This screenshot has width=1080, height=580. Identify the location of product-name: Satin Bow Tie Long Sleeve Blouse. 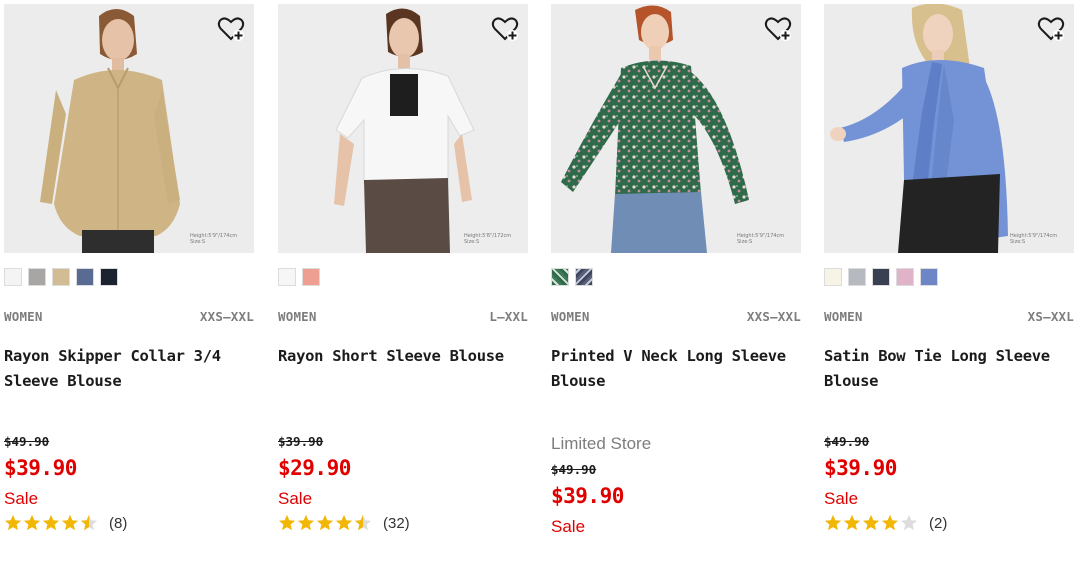
(949, 369).